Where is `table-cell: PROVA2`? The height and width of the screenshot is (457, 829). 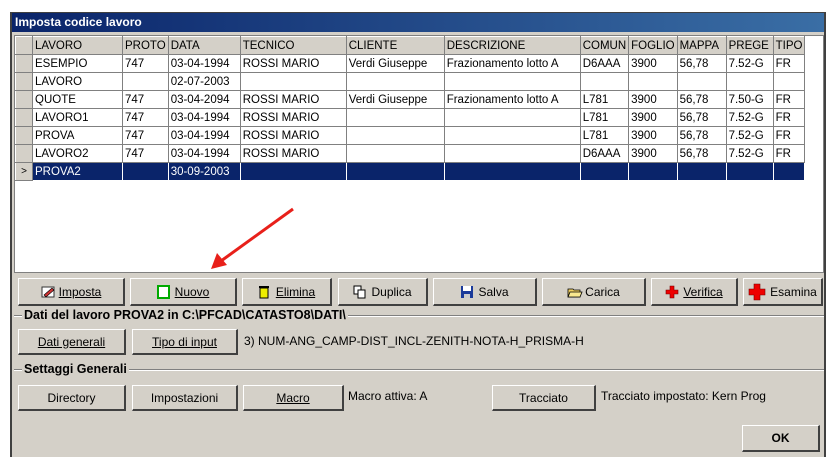 table-cell: PROVA2 is located at coordinates (77, 171).